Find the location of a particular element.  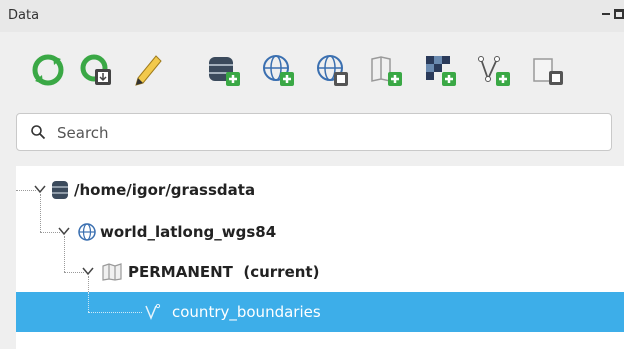

minimize-icon is located at coordinates (606, 14).